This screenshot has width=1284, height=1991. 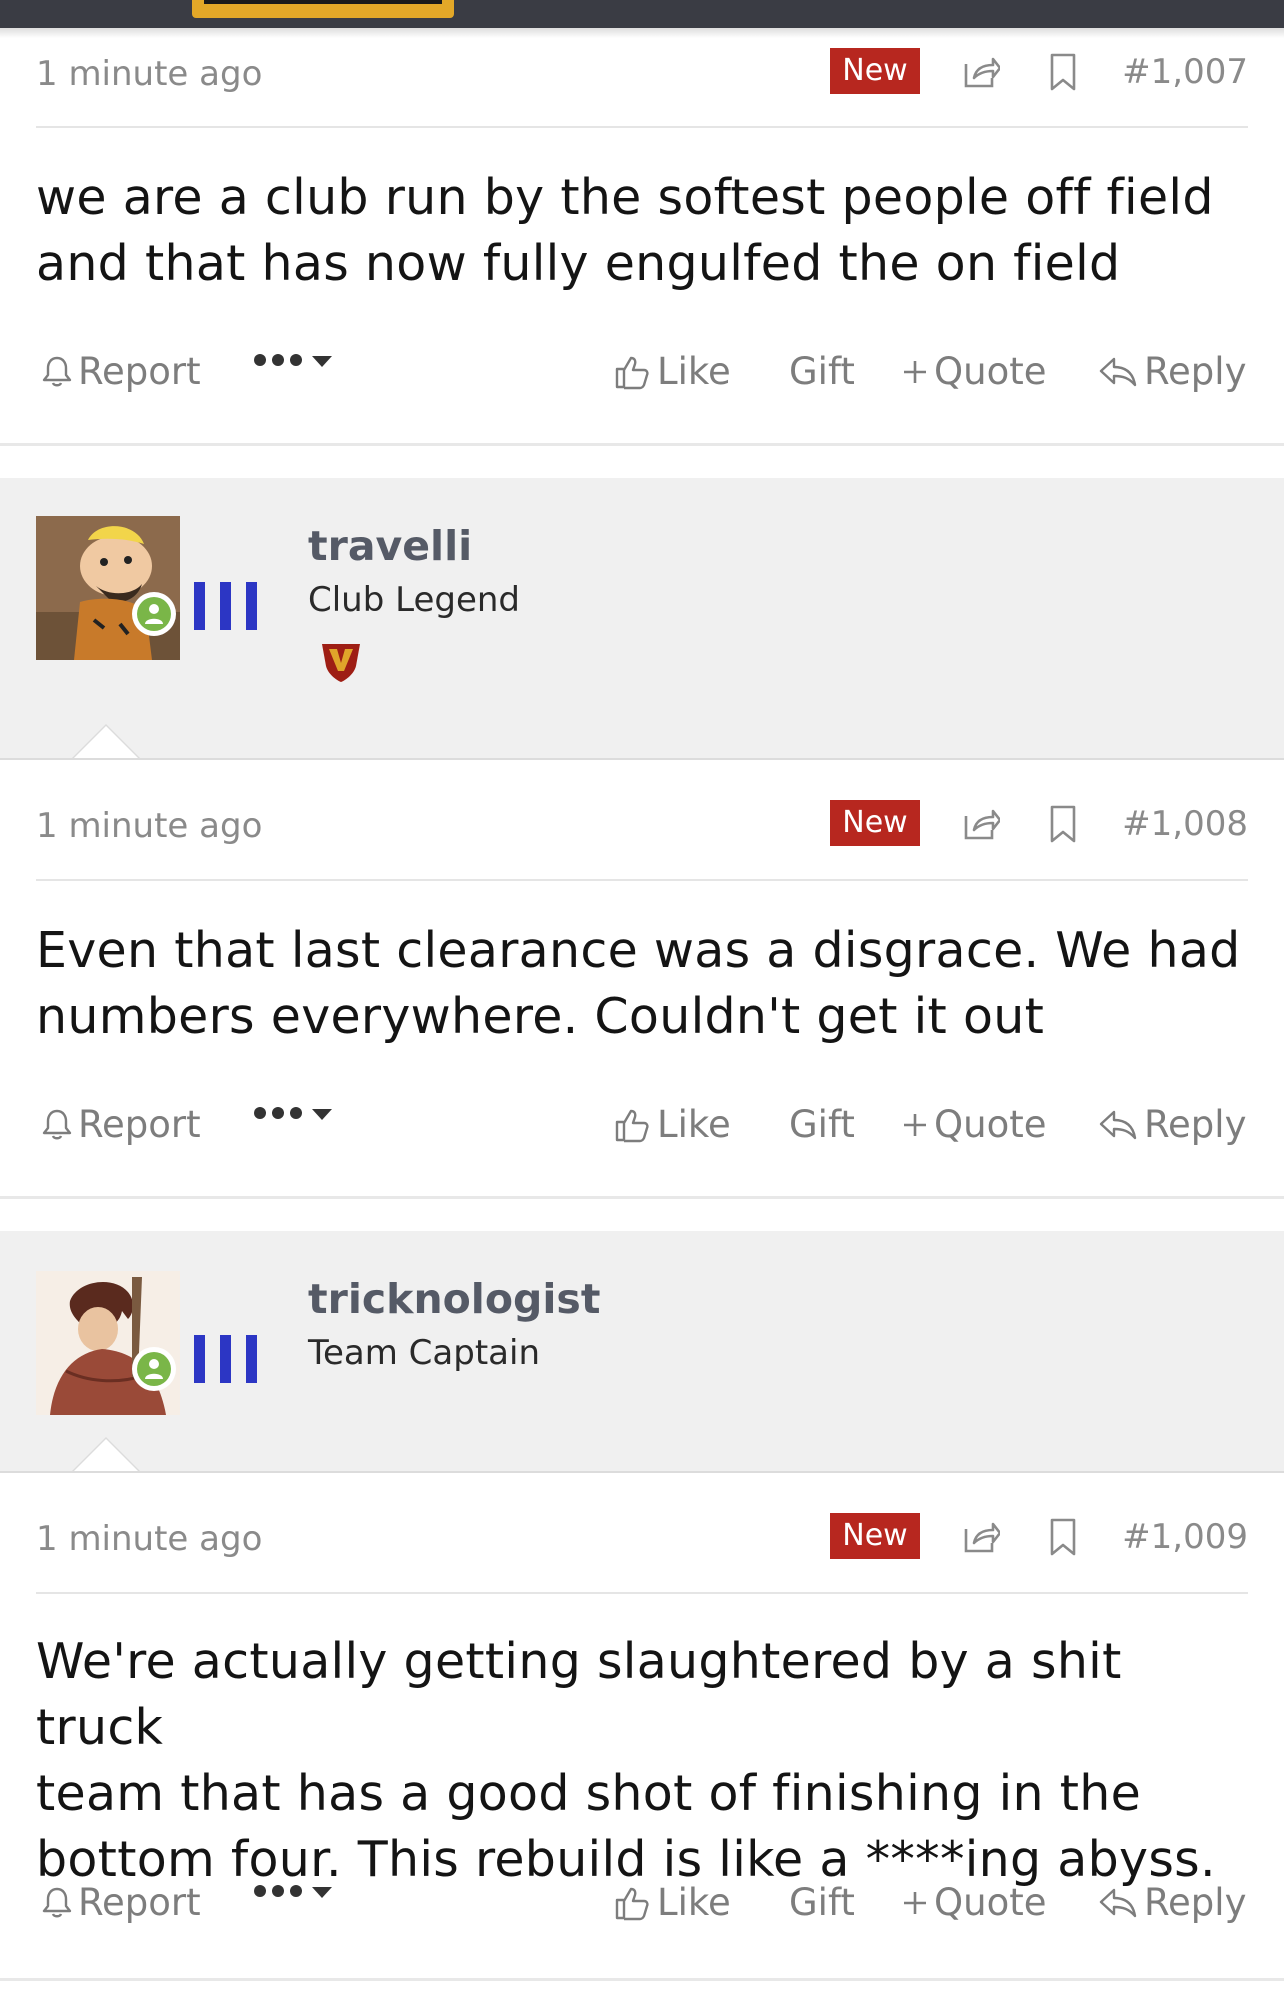 What do you see at coordinates (414, 600) in the screenshot?
I see `user-title: Club Legend` at bounding box center [414, 600].